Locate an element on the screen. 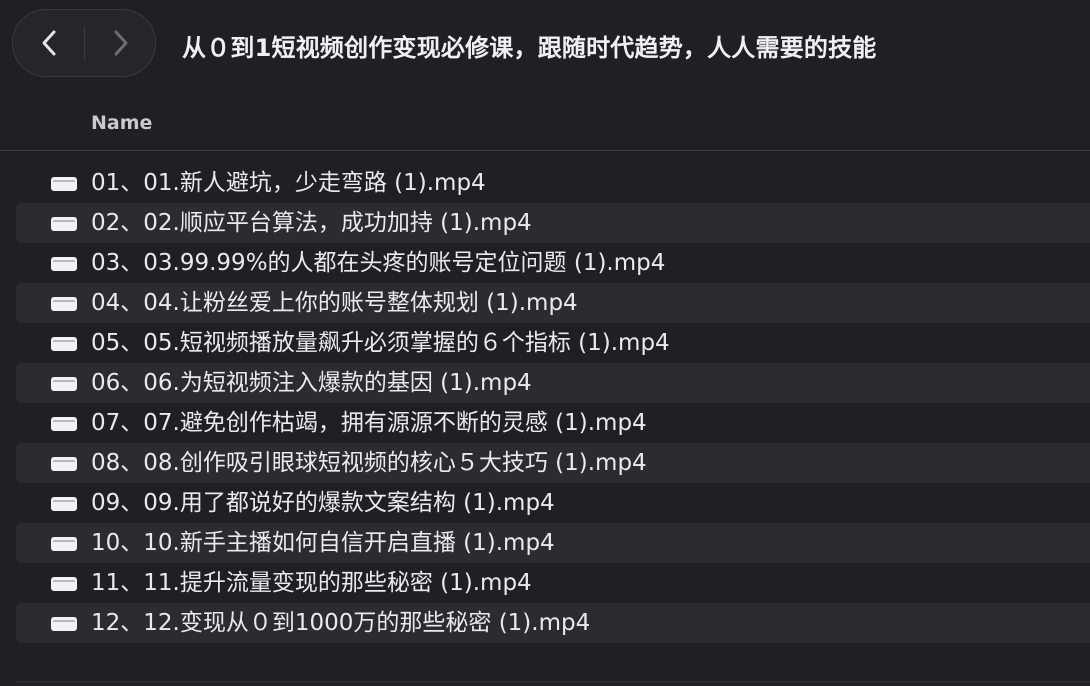  file-row: 07、07.避免创作枯竭，拥有源源不断的灵感 (1).mp4 is located at coordinates (553, 423).